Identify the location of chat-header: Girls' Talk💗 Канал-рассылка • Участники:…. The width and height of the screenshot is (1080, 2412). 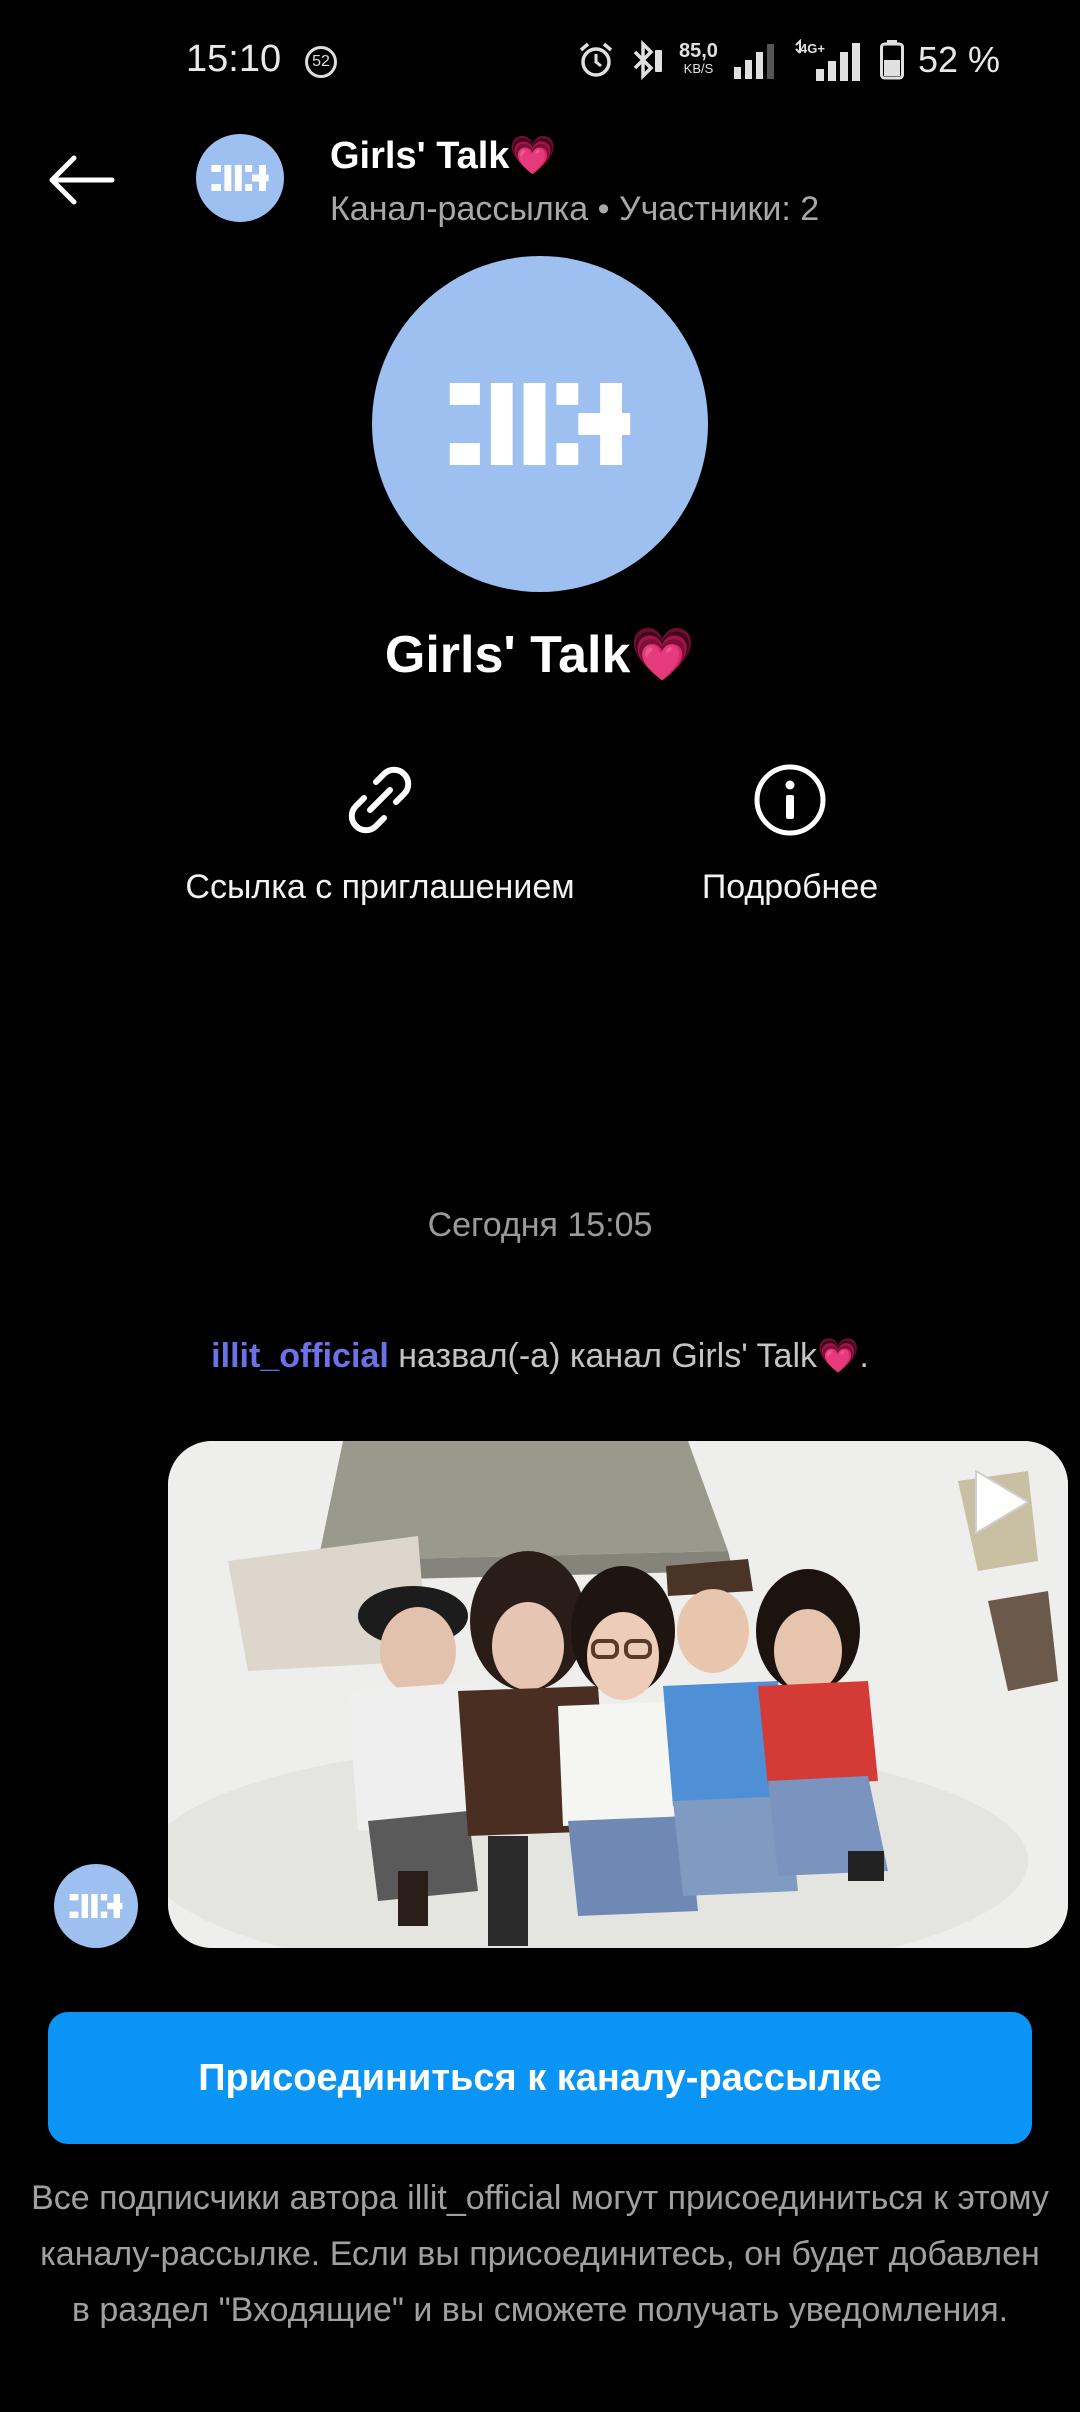
(540, 185).